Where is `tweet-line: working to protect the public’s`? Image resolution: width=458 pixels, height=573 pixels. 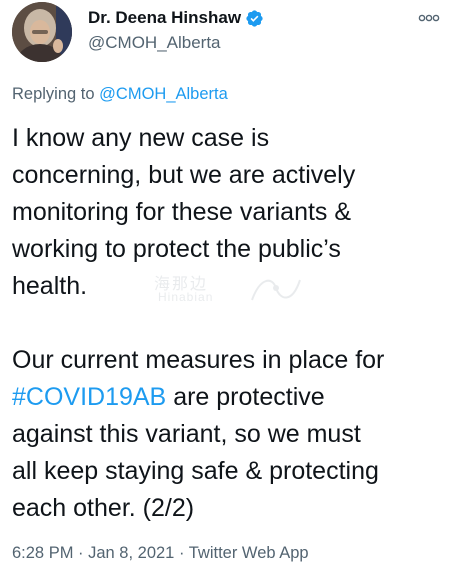
tweet-line: working to protect the public’s is located at coordinates (176, 249).